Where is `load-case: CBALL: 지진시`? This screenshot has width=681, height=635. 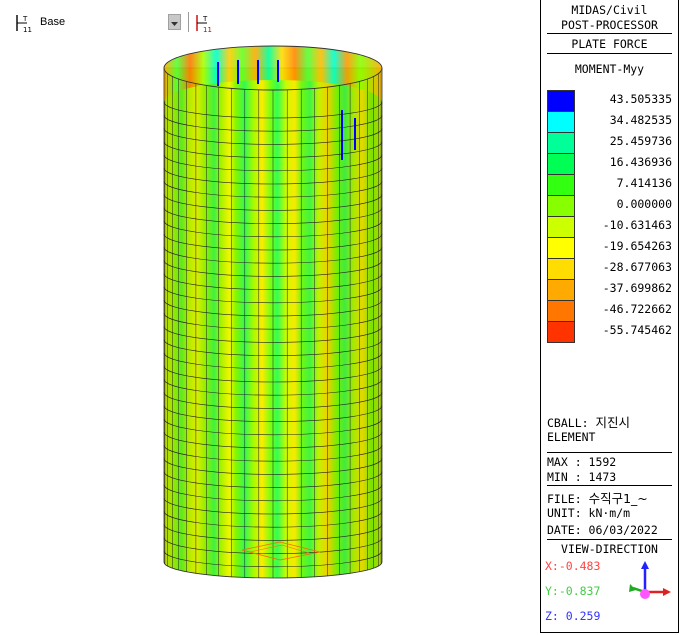
load-case: CBALL: 지진시 is located at coordinates (588, 421).